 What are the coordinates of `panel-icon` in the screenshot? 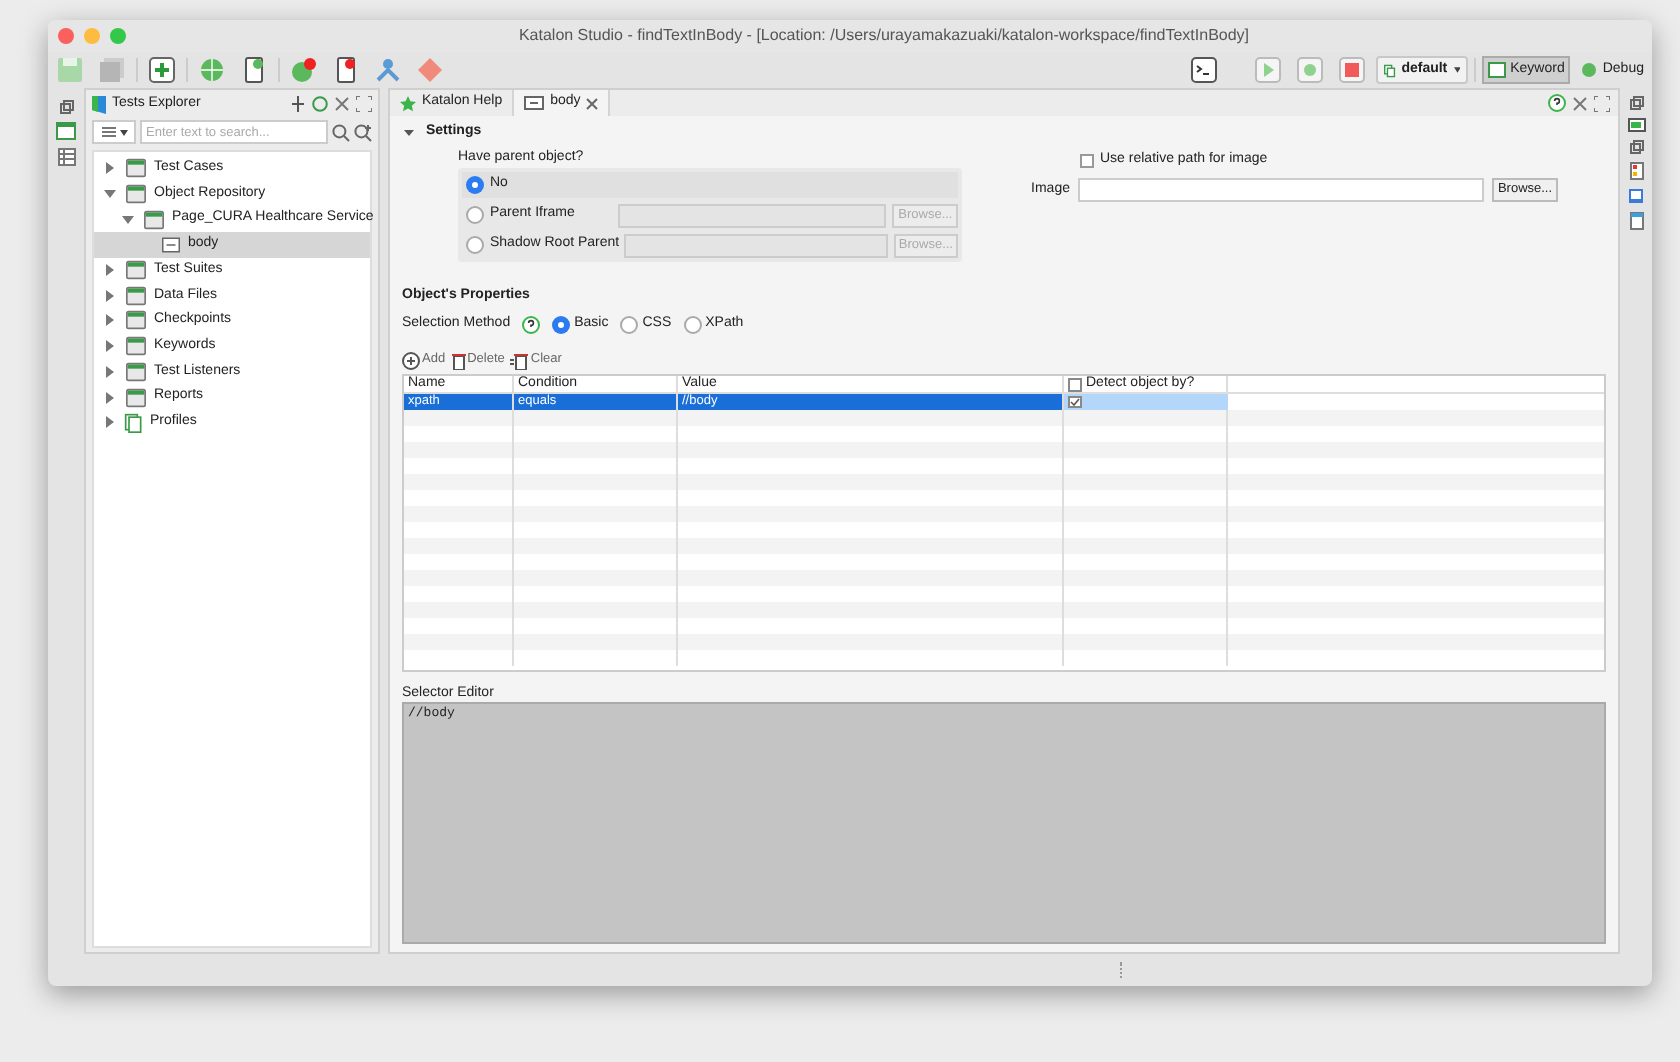 It's located at (1636, 125).